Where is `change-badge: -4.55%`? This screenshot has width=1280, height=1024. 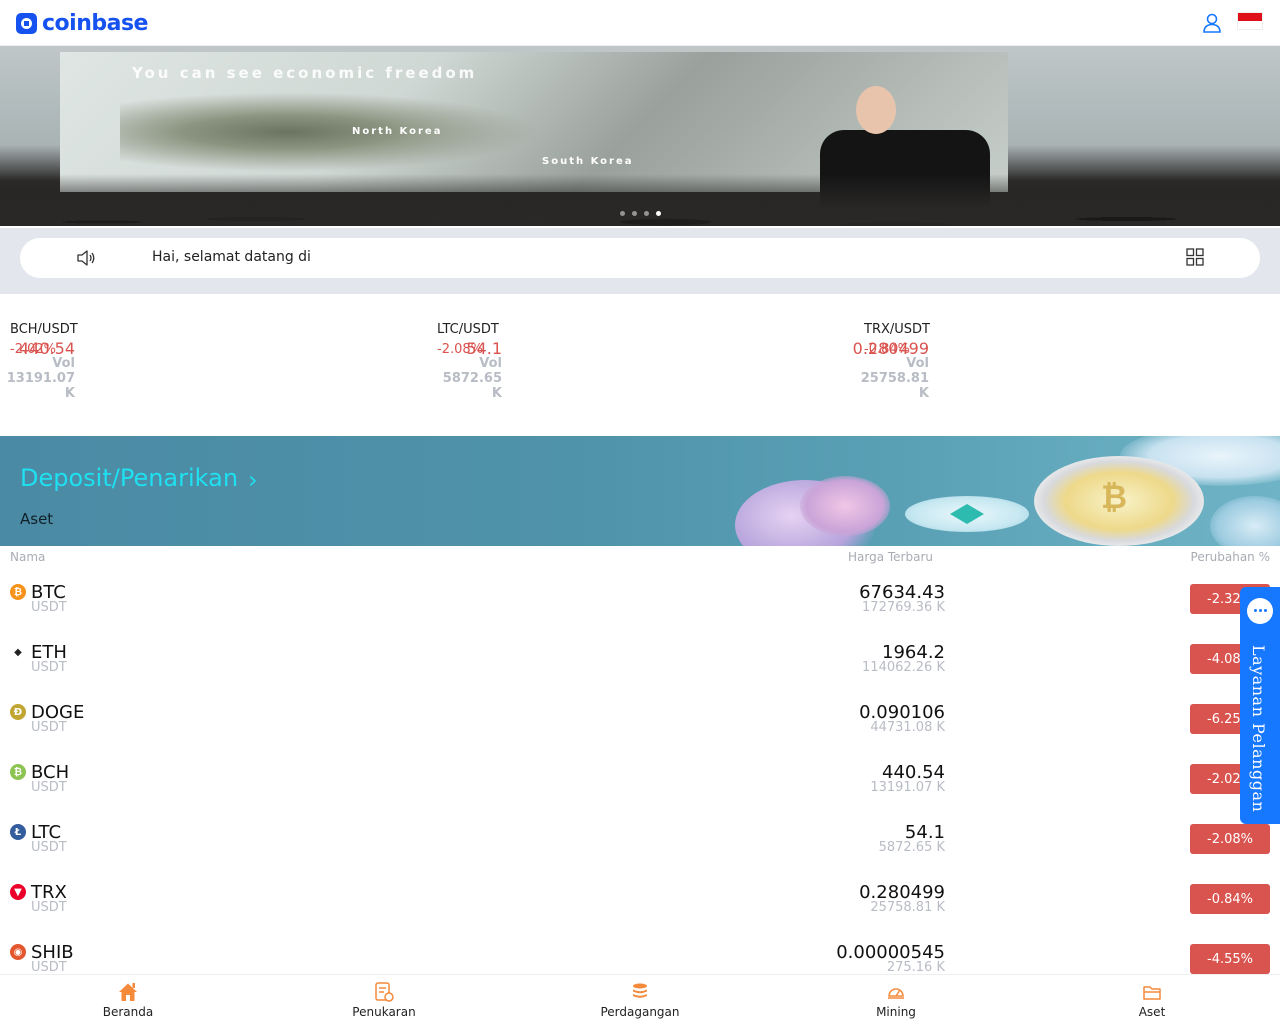 change-badge: -4.55% is located at coordinates (1230, 959).